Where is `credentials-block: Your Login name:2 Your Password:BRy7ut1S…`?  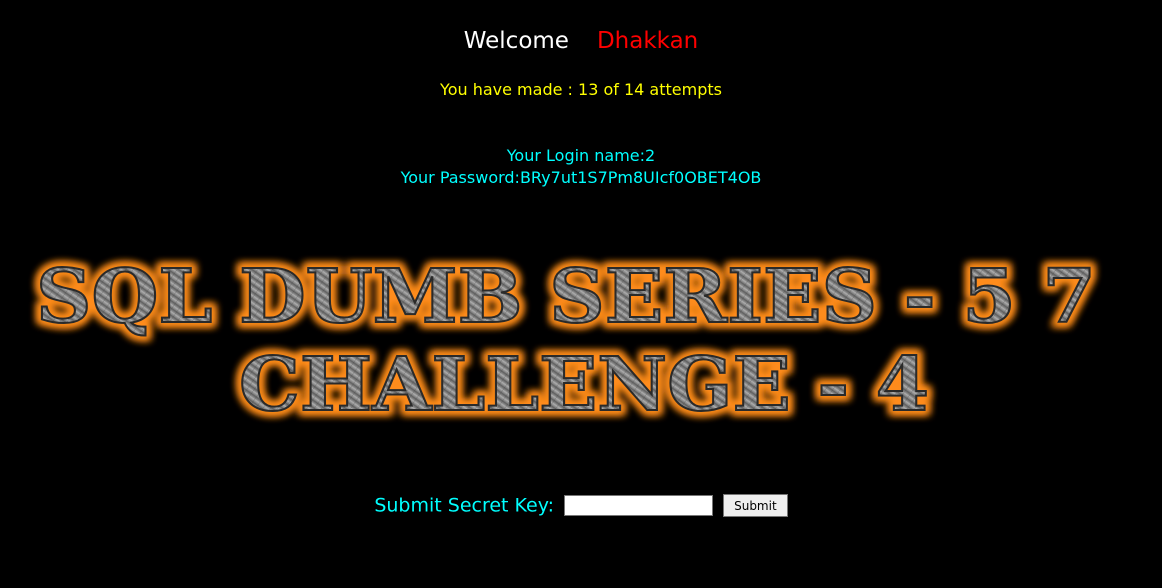 credentials-block: Your Login name:2 Your Password:BRy7ut1S… is located at coordinates (581, 167).